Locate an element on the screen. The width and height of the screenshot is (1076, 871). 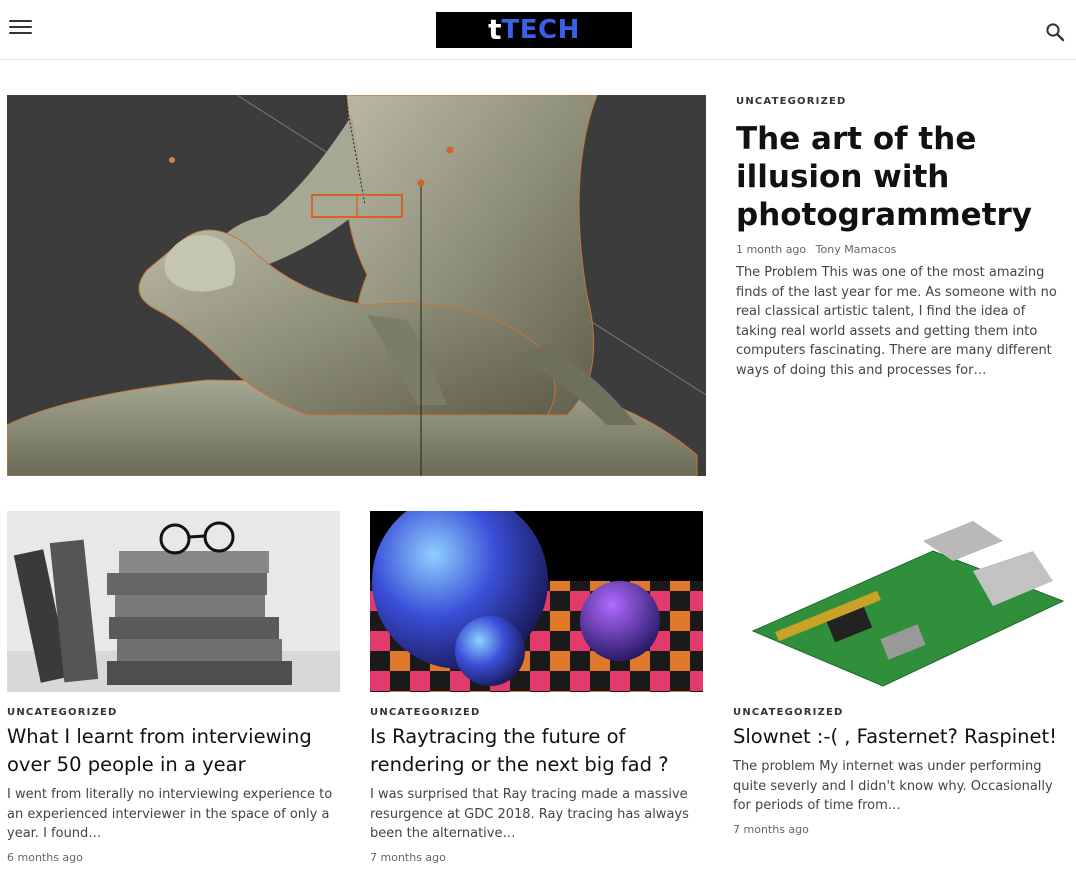
hamburger-menu-icon is located at coordinates (20, 29).